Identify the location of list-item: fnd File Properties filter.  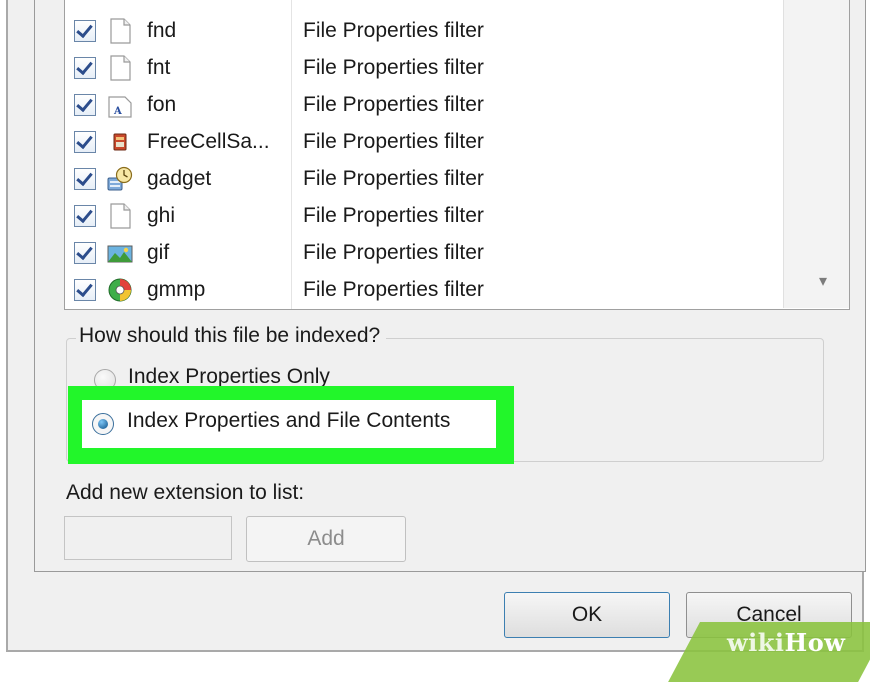
(425, 30).